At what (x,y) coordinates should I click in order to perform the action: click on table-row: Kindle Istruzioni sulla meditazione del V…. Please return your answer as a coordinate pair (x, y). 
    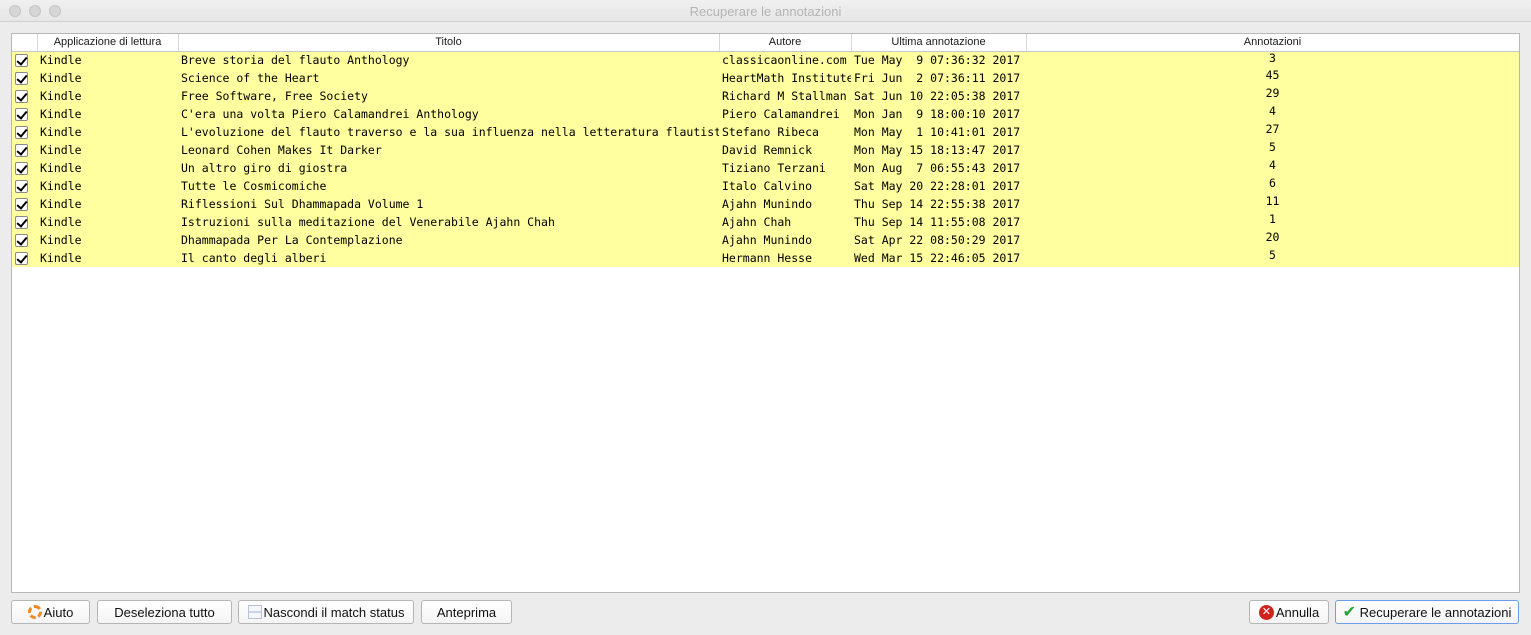
    Looking at the image, I should click on (765, 222).